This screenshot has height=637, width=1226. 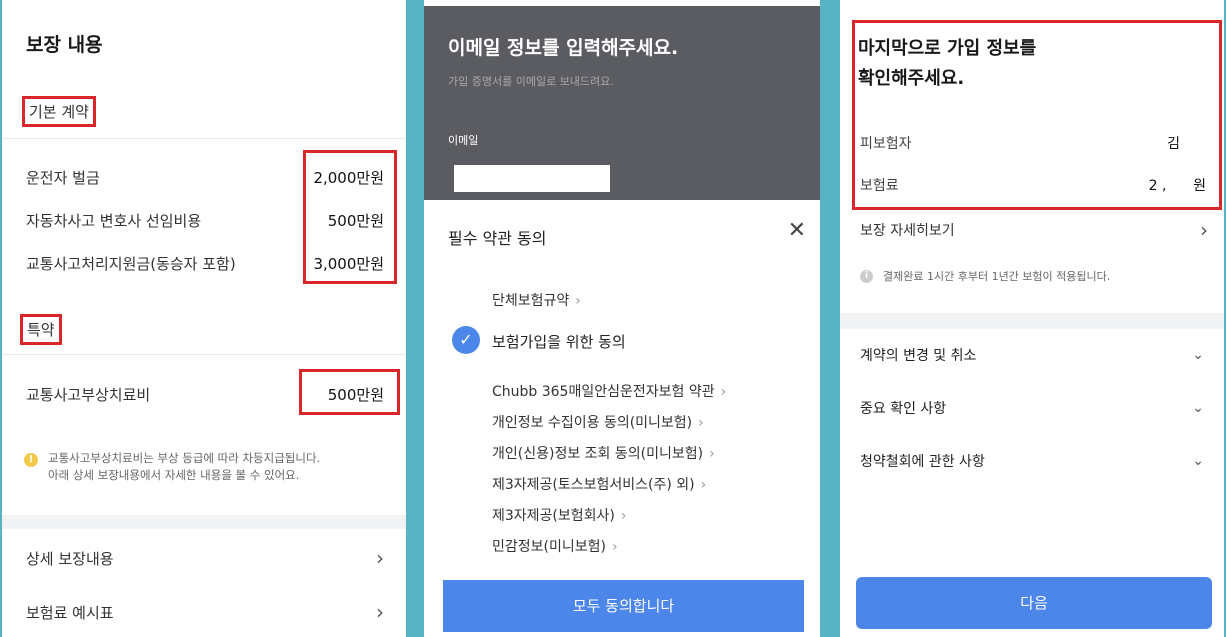 I want to click on premium-example-link: 보험료 예시표 ›, so click(x=204, y=611).